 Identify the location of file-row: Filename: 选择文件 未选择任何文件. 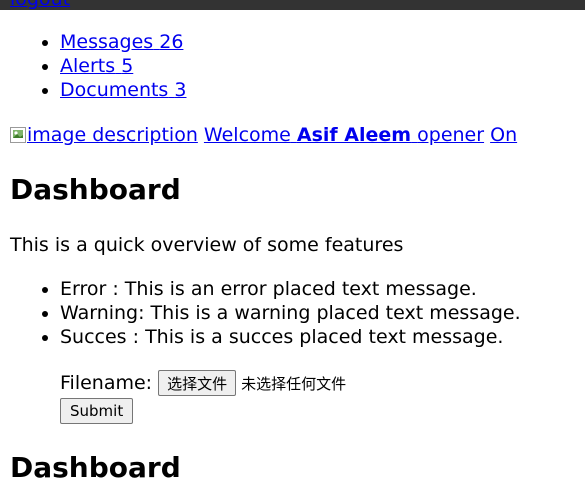
(203, 383).